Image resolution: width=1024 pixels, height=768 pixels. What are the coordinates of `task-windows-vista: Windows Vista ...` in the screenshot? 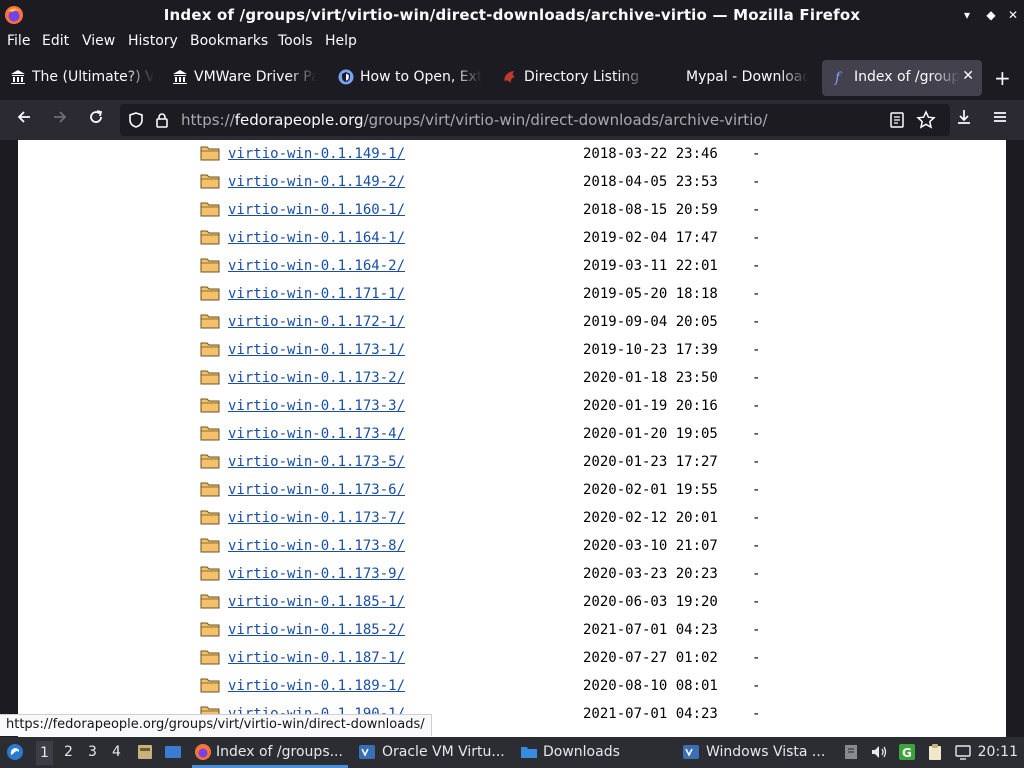 It's located at (758, 752).